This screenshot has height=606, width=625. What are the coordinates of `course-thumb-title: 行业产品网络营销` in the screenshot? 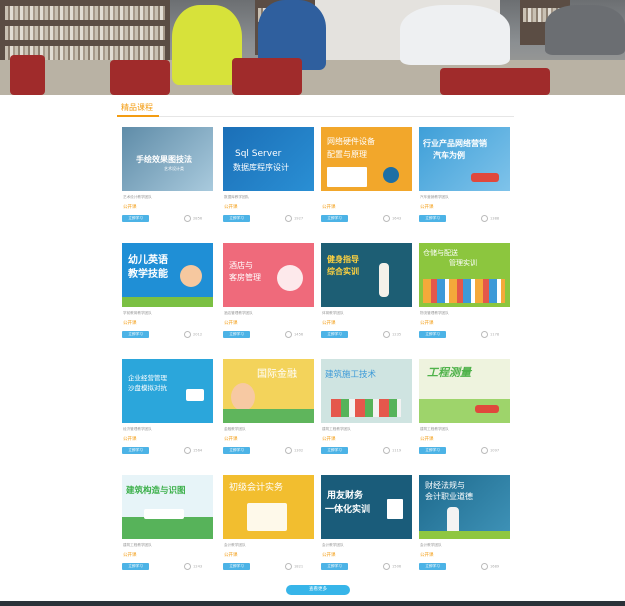 It's located at (455, 143).